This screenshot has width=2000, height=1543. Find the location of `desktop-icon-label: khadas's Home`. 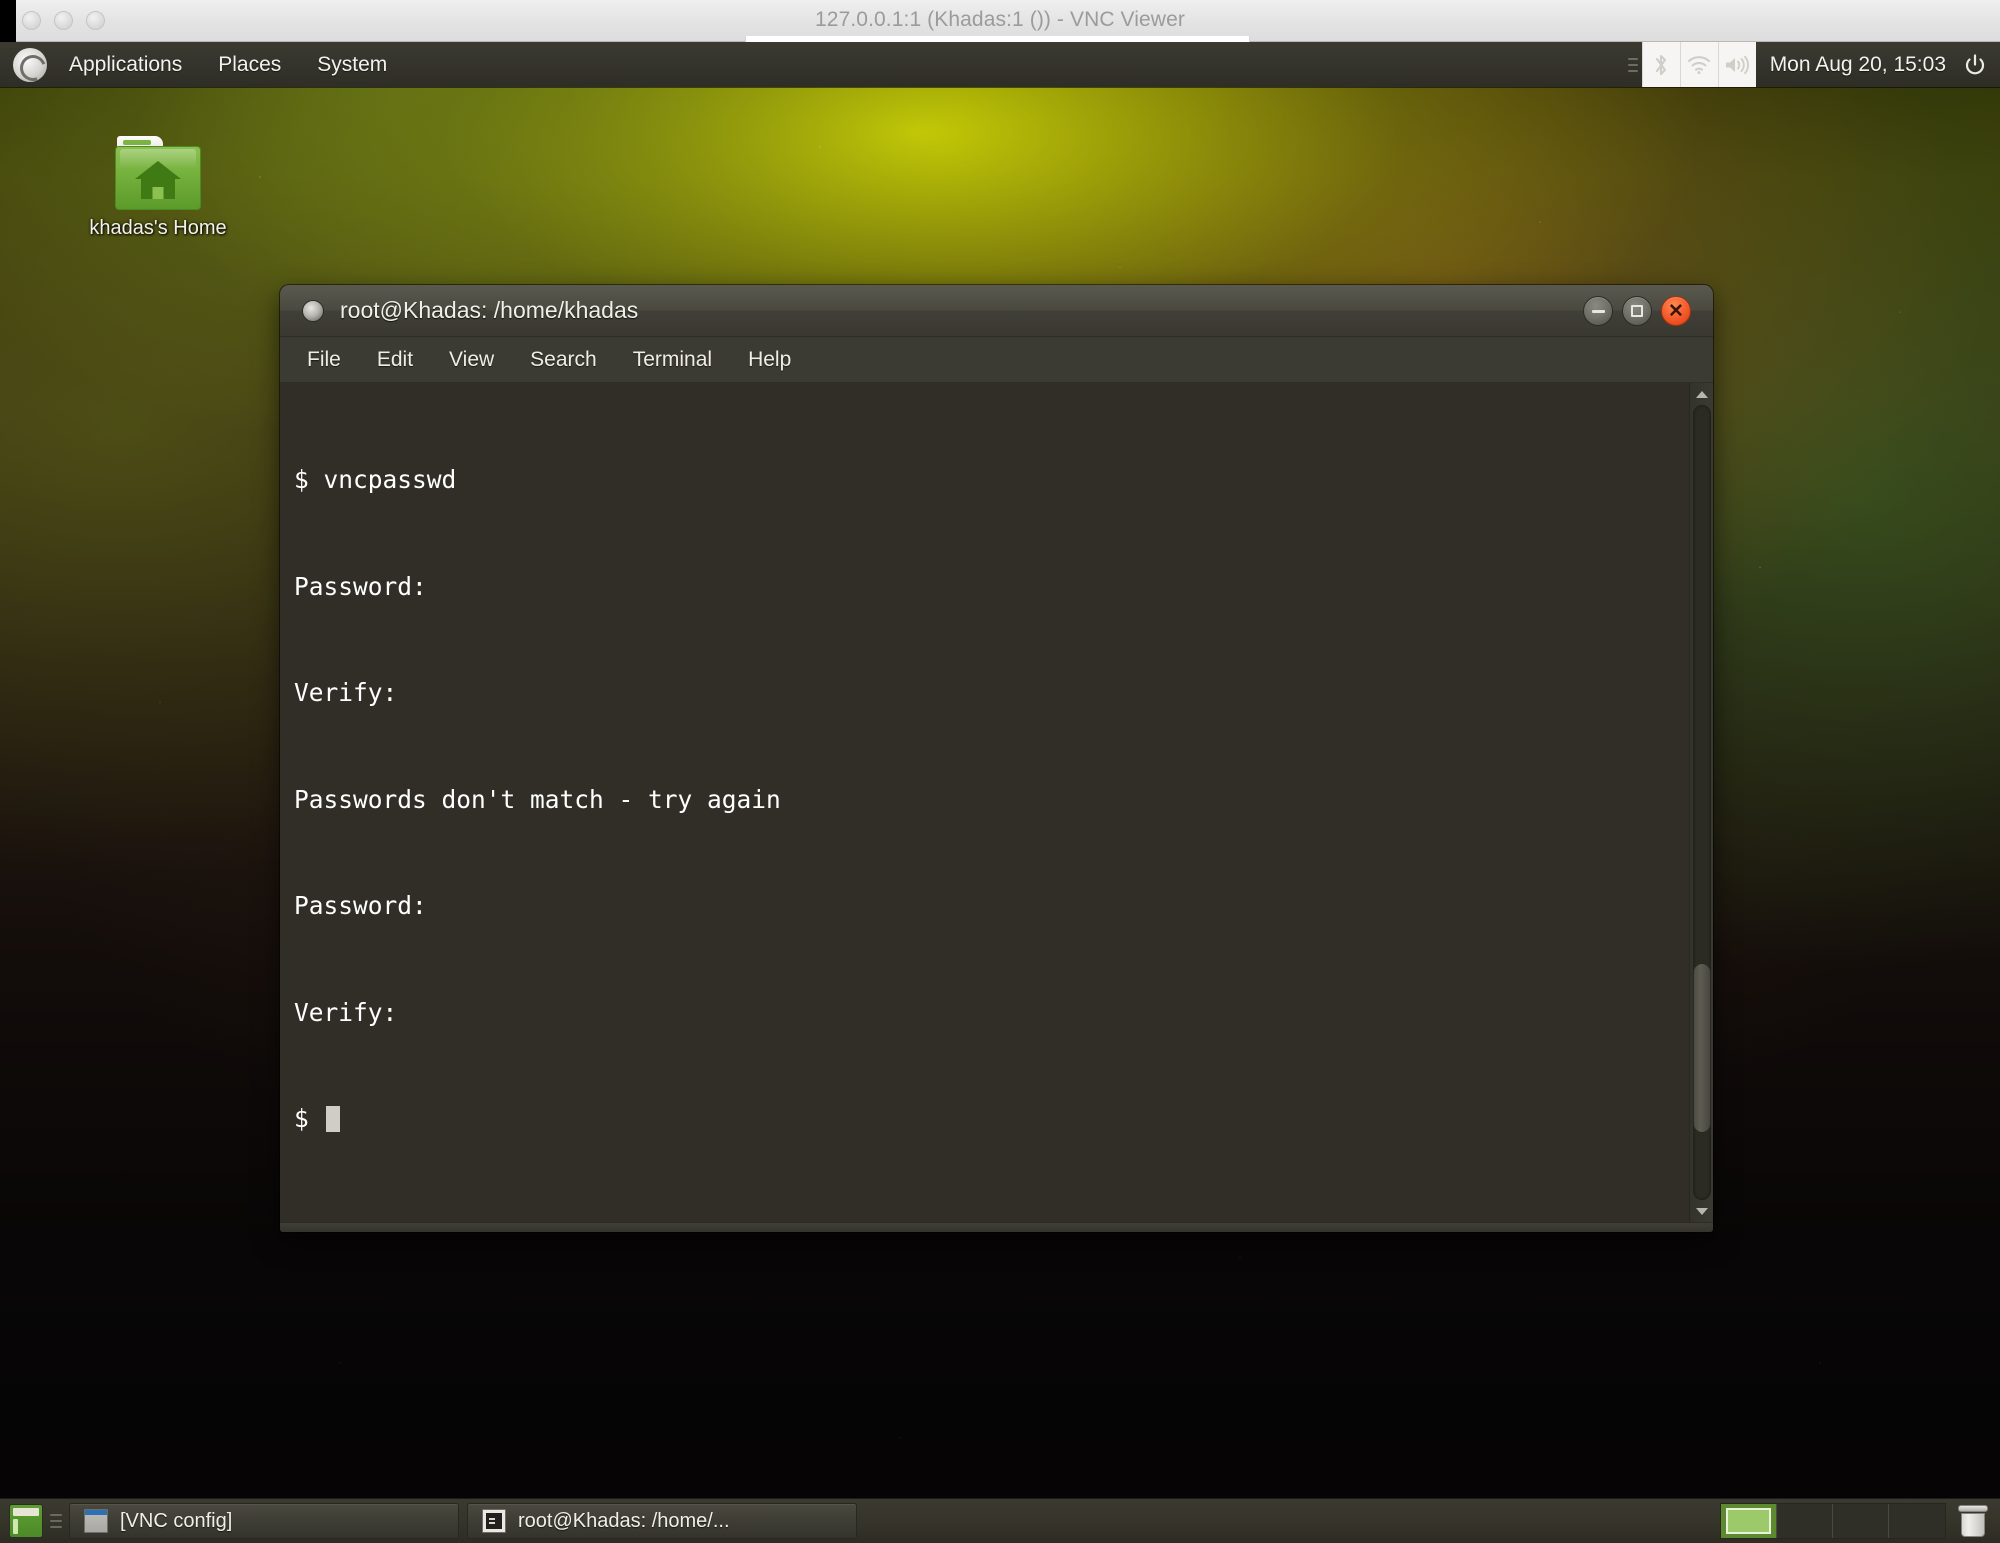

desktop-icon-label: khadas's Home is located at coordinates (158, 228).